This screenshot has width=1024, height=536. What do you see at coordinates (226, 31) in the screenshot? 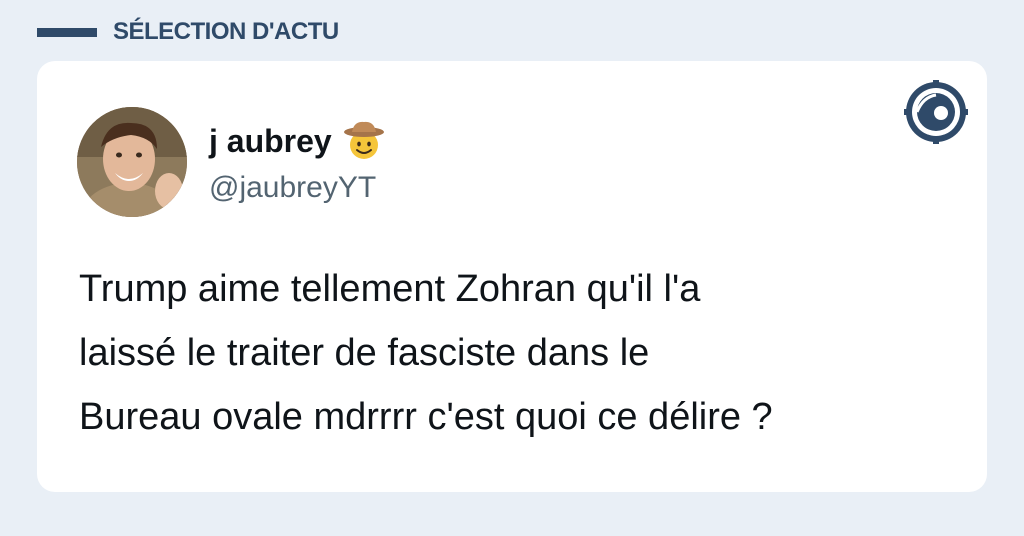
I see `section-title: SÉLECTION D'ACTU` at bounding box center [226, 31].